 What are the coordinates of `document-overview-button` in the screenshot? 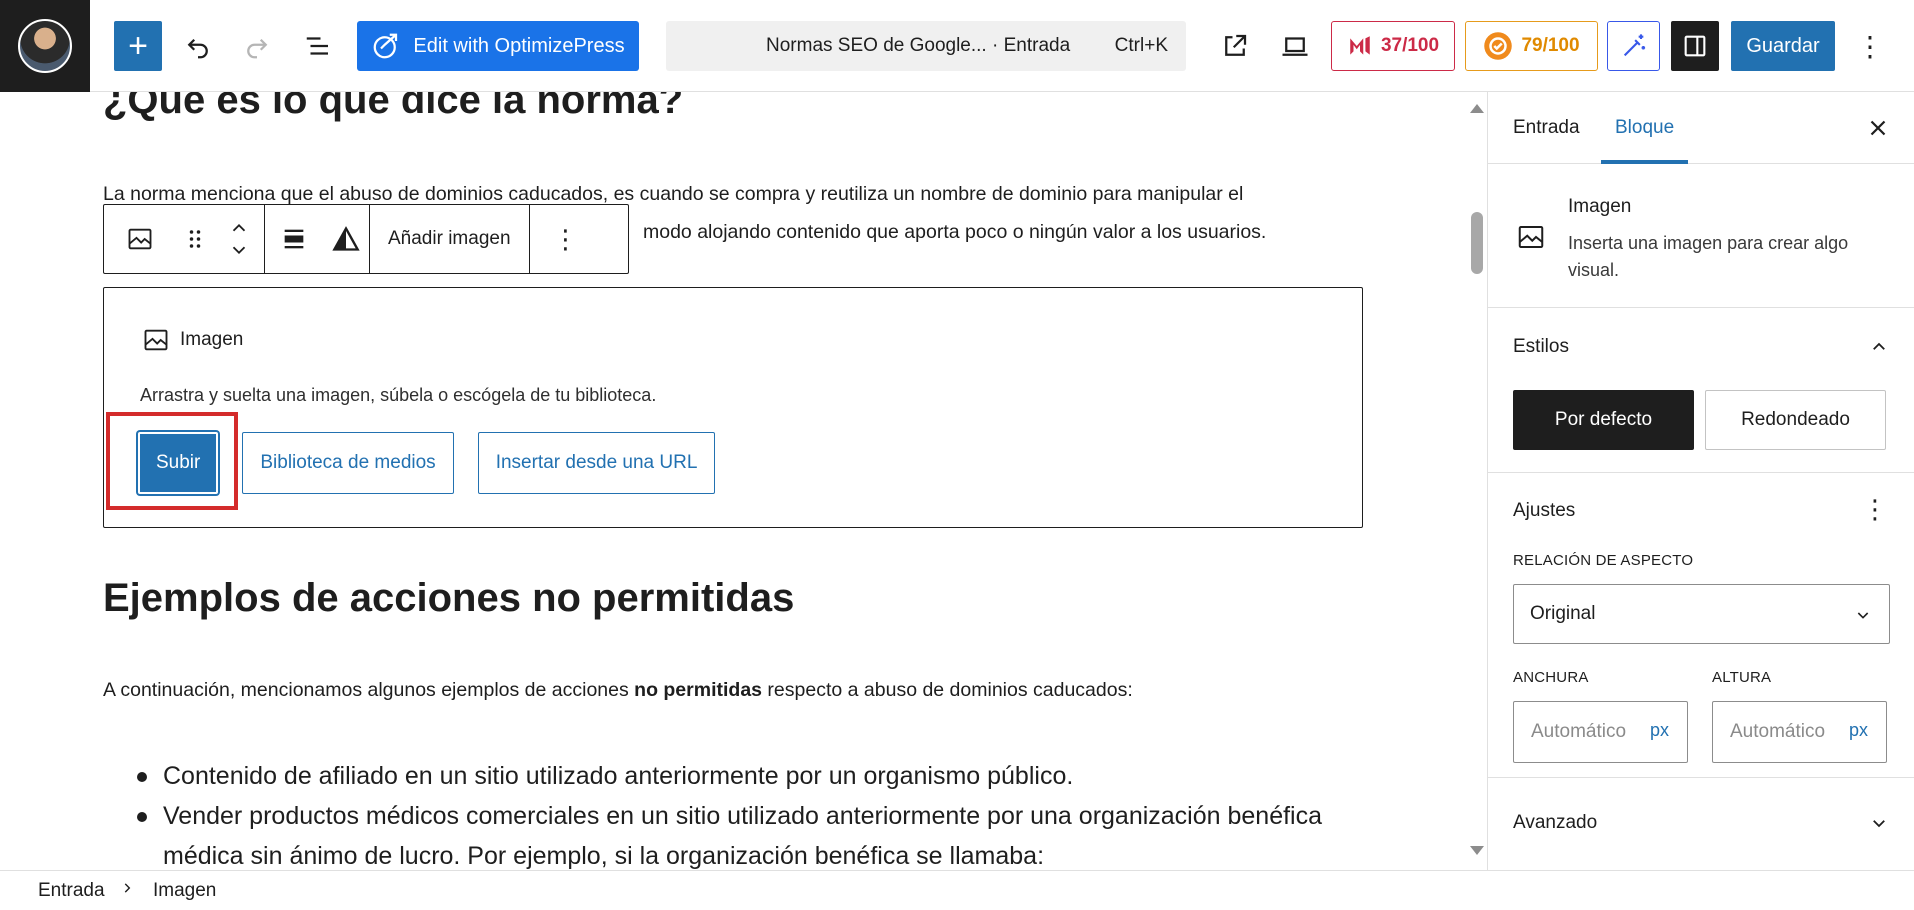 It's located at (318, 46).